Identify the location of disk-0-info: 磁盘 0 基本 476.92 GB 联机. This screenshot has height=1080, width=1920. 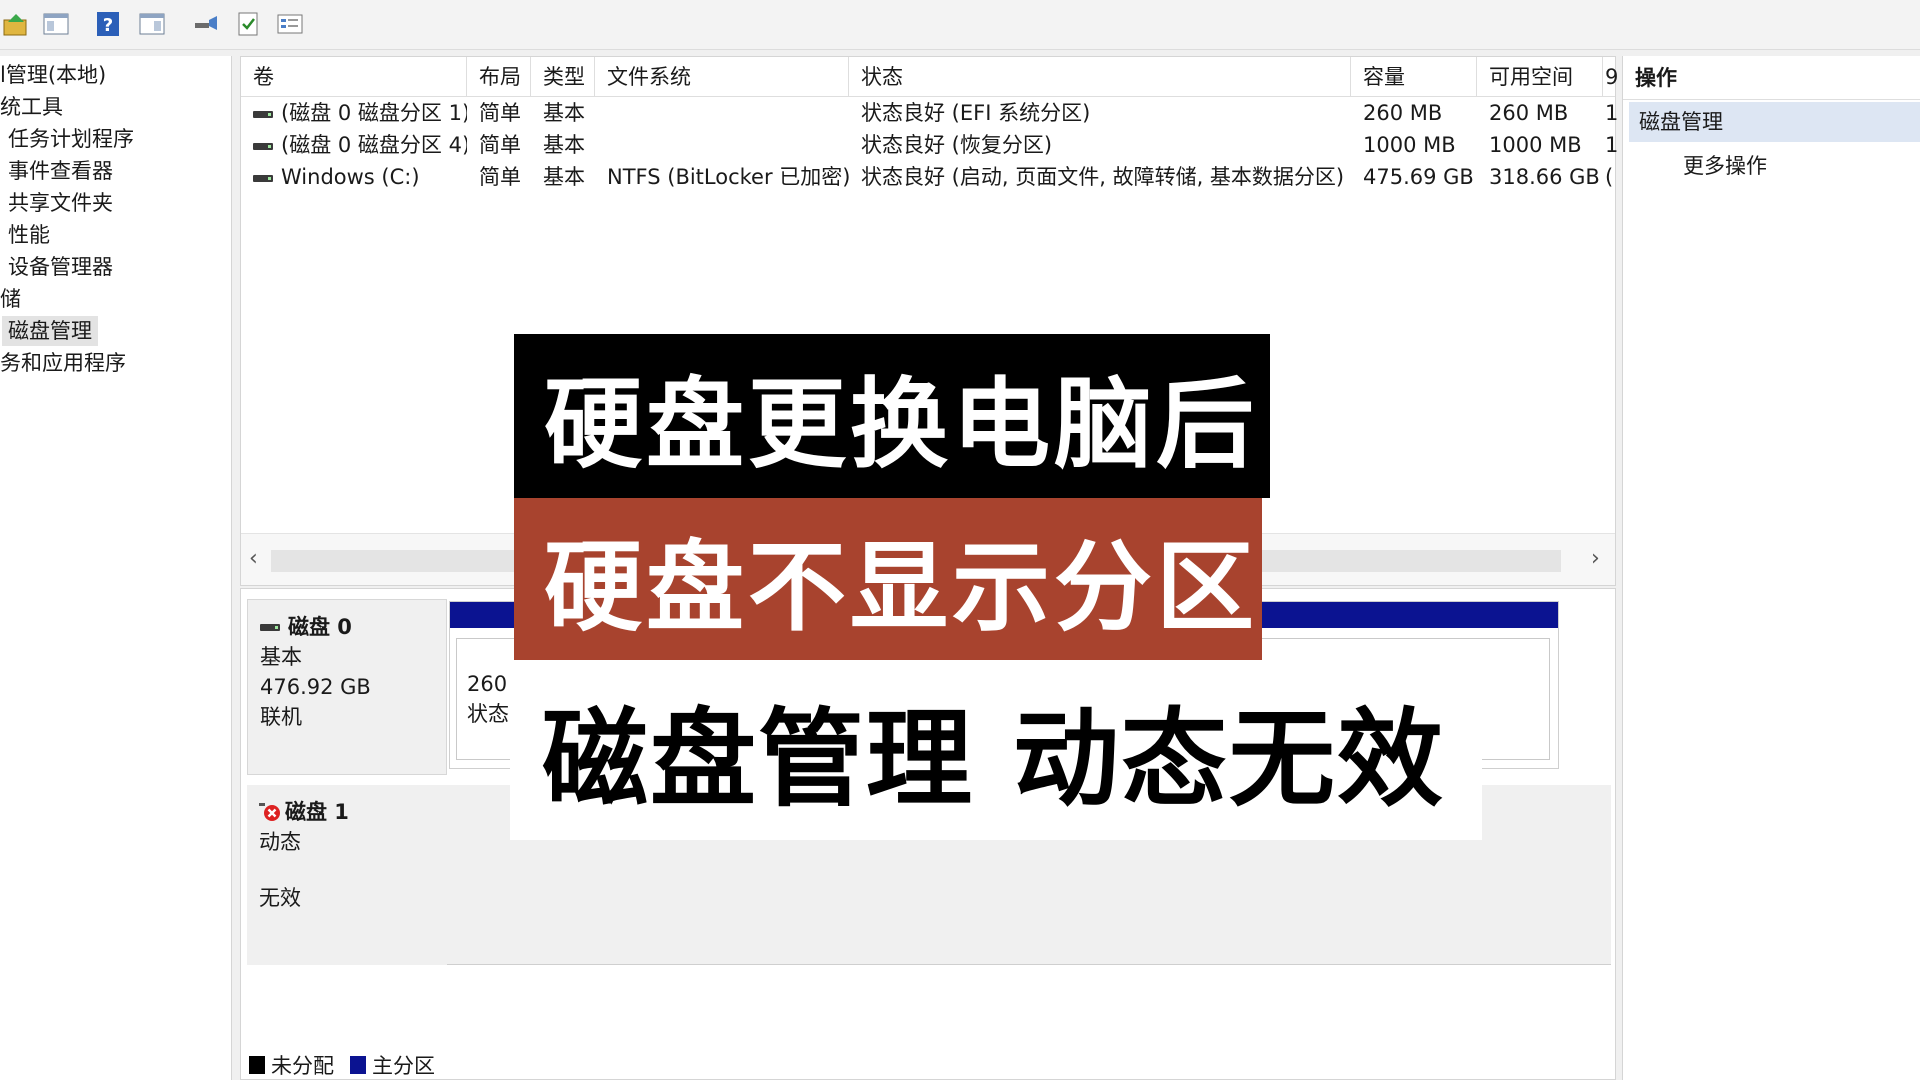
(347, 687).